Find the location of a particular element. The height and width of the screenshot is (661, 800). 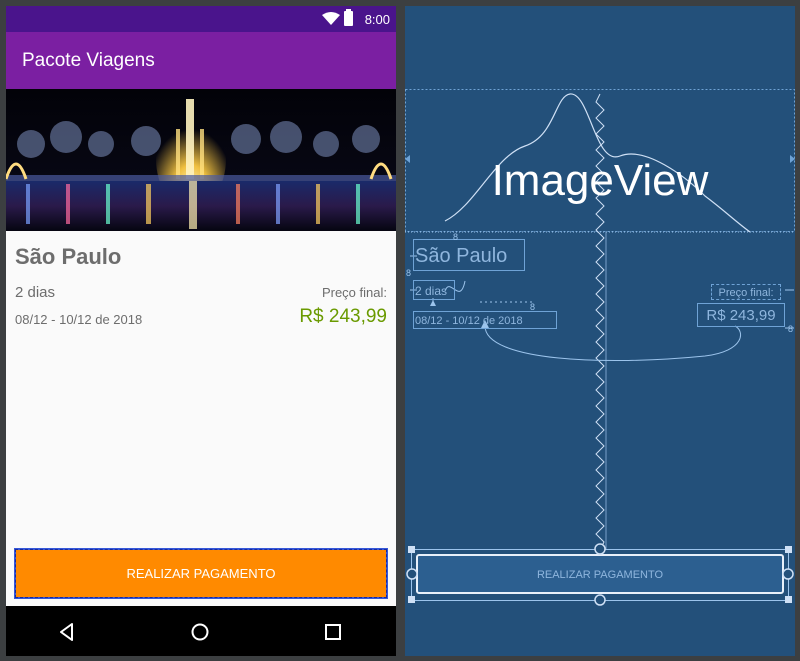

city-fountain-night-image is located at coordinates (201, 160).